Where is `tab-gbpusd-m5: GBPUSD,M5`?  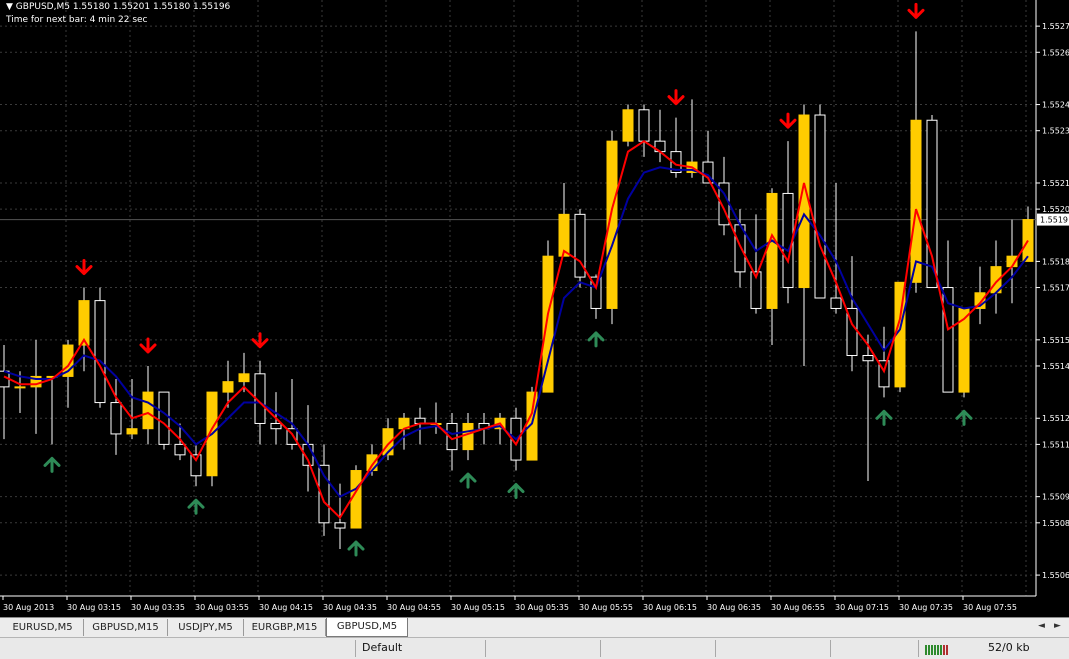 tab-gbpusd-m5: GBPUSD,M5 is located at coordinates (367, 627).